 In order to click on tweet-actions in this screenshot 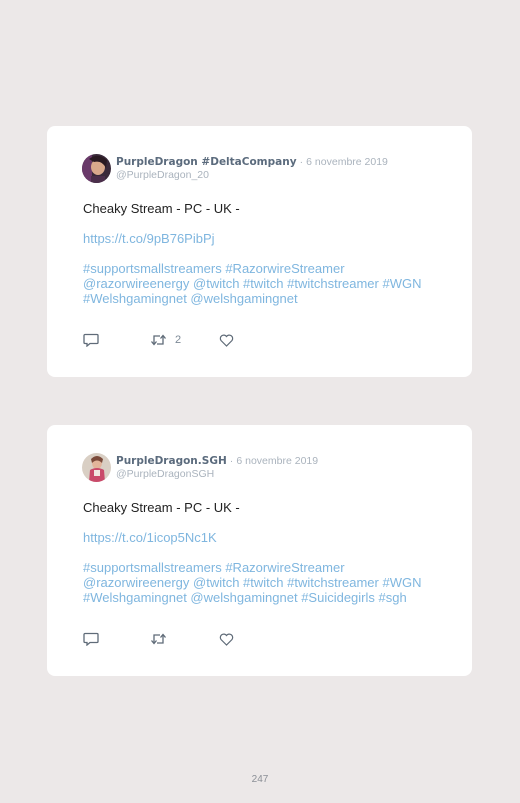, I will do `click(233, 640)`.